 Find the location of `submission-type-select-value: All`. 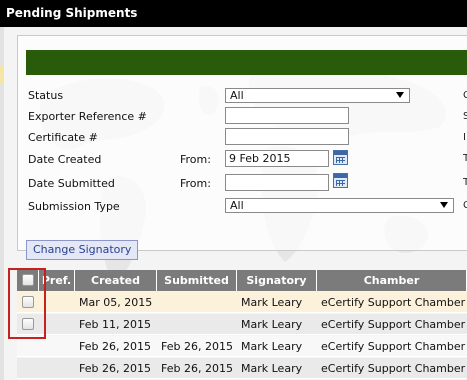

submission-type-select-value: All is located at coordinates (237, 205).